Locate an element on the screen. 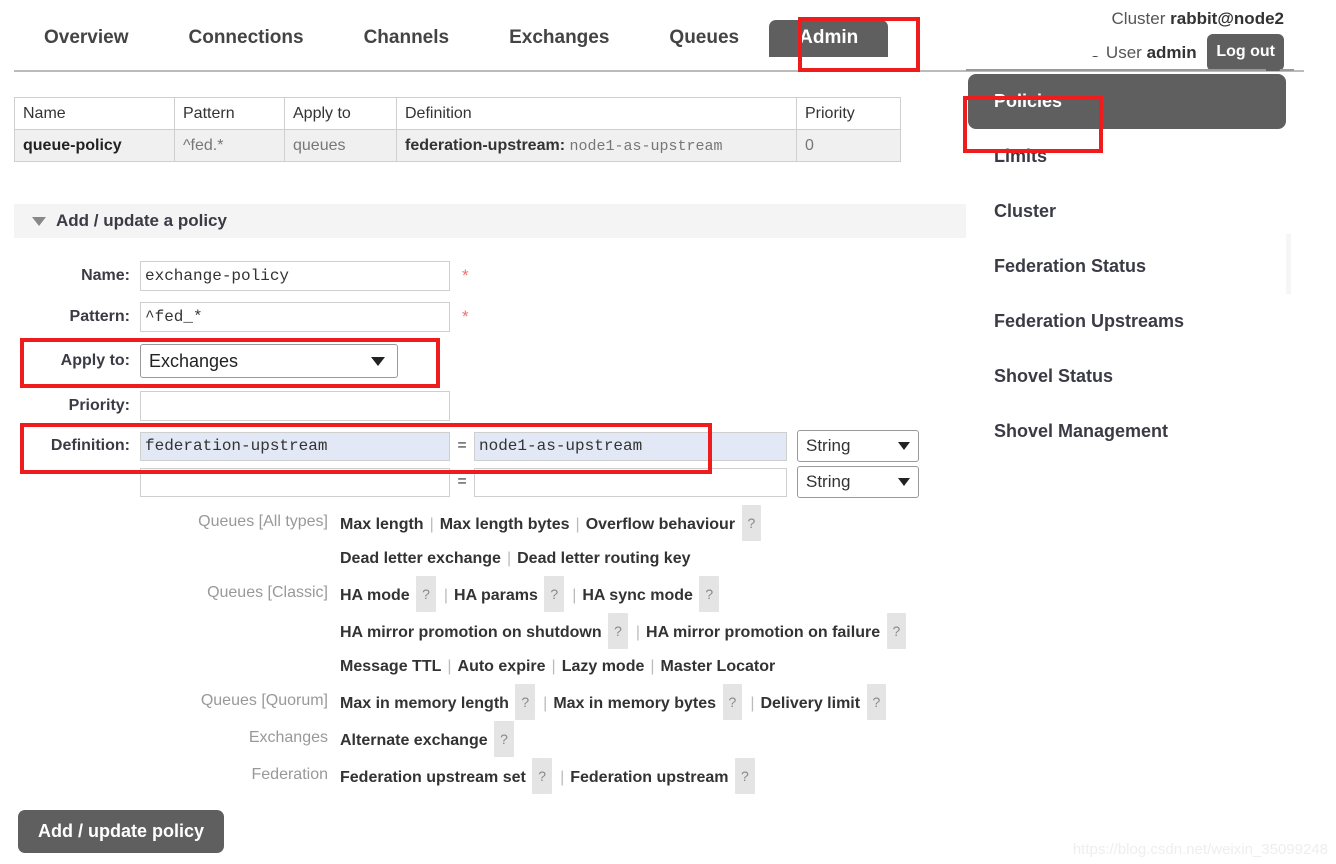 The image size is (1336, 864). hint-category-label: Queues [All types] is located at coordinates (263, 521).